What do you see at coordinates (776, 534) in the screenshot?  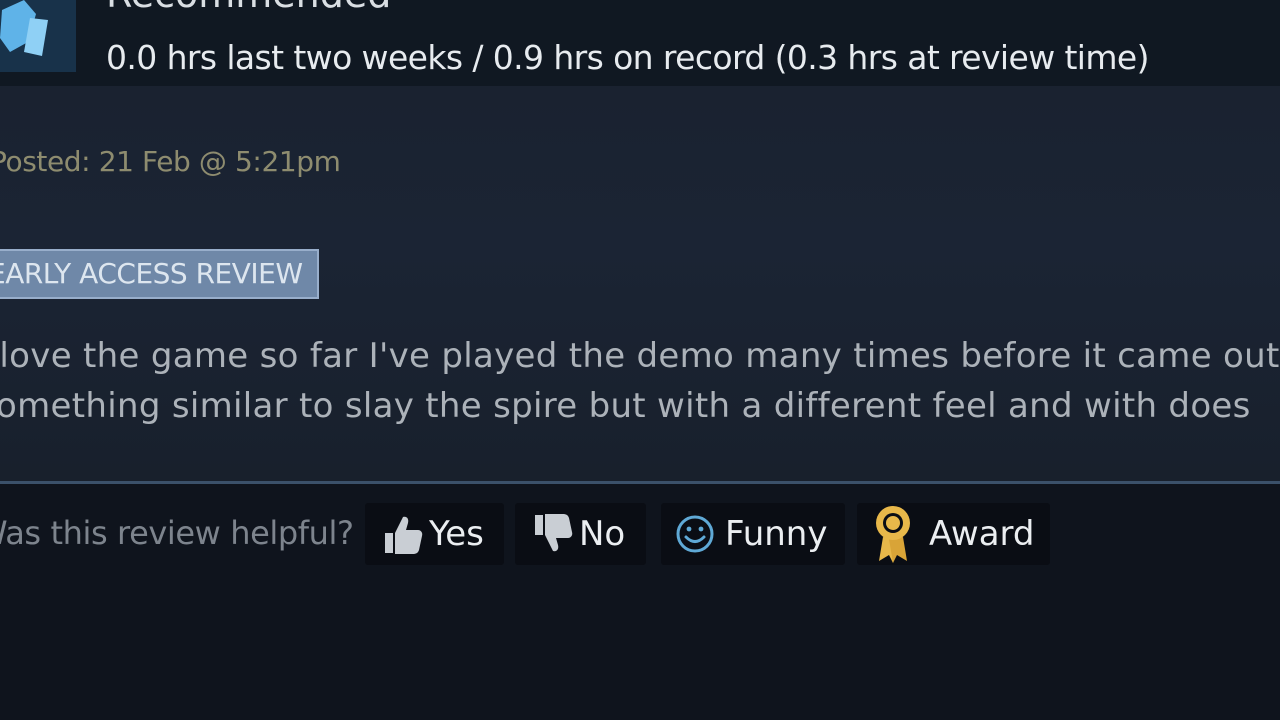 I see `vote-funny-label: Funny` at bounding box center [776, 534].